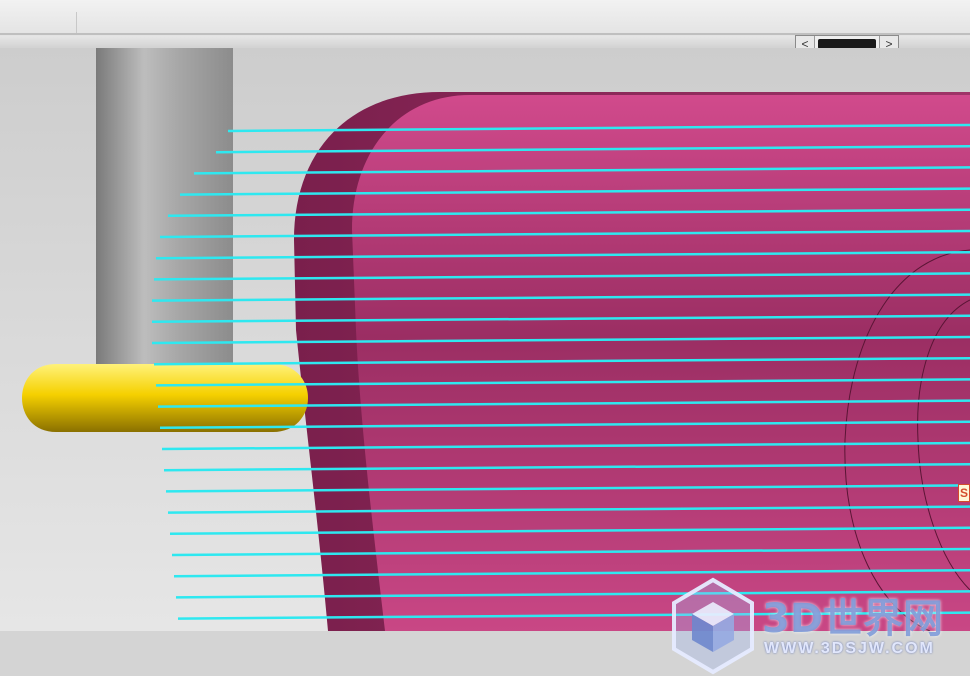  Describe the element at coordinates (853, 619) in the screenshot. I see `watermark-title: 3D世界网` at that location.